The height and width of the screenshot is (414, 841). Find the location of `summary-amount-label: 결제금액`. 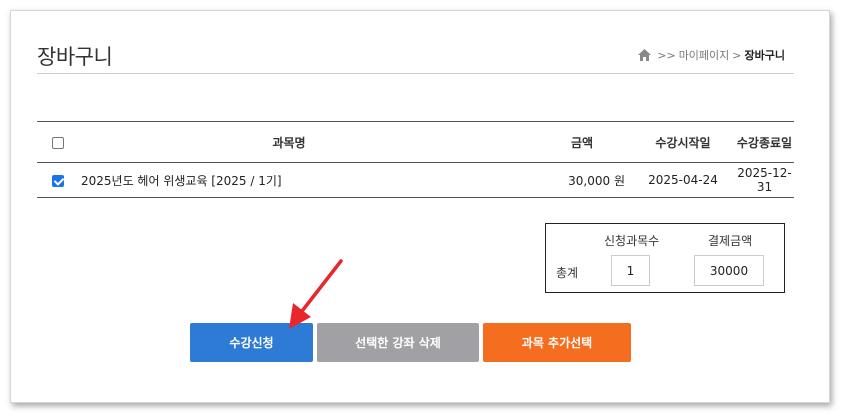

summary-amount-label: 결제금액 is located at coordinates (730, 241).